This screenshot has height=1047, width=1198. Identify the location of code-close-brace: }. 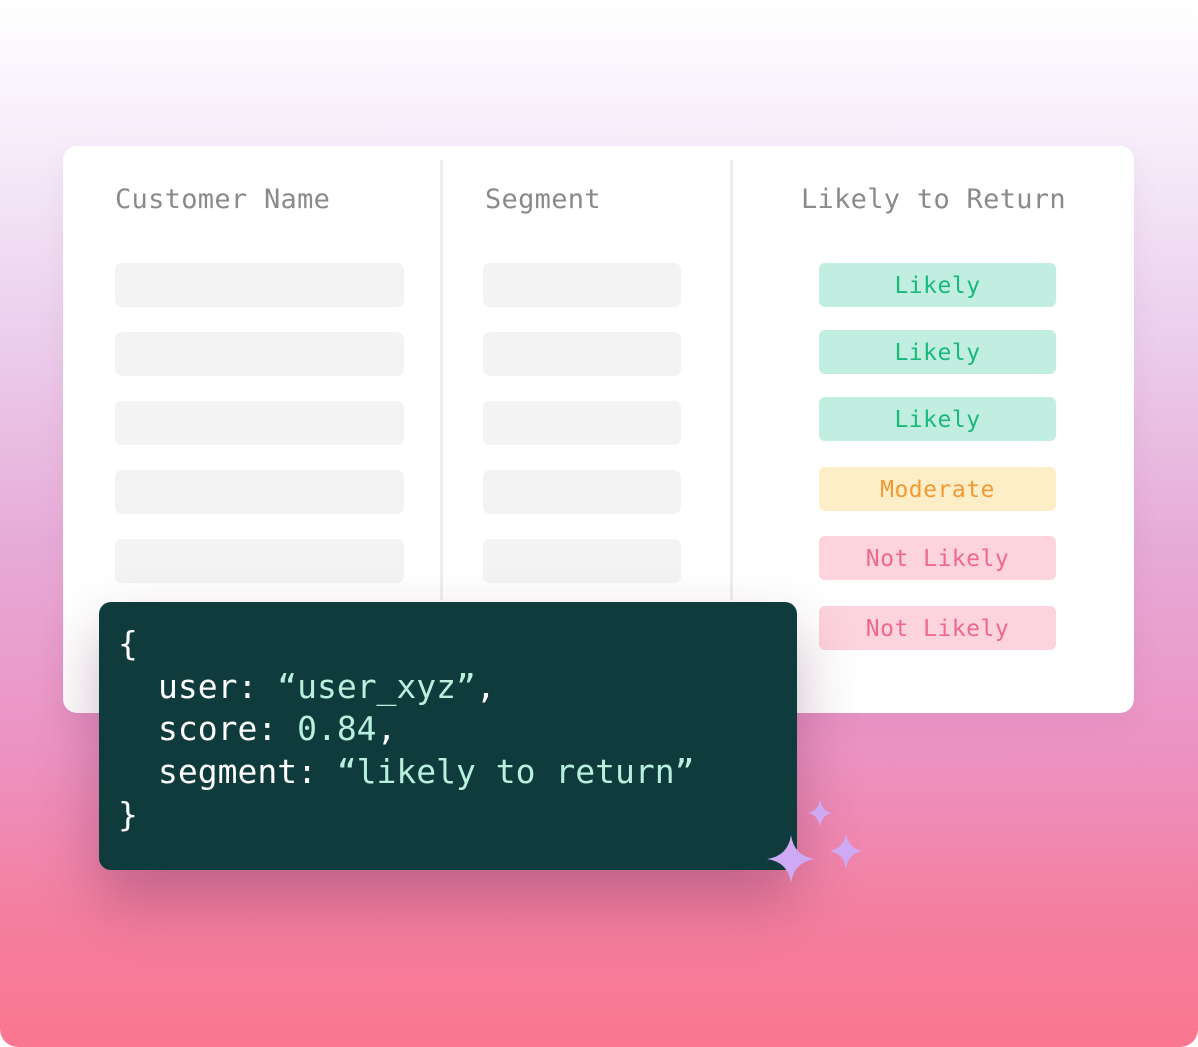
(128, 814).